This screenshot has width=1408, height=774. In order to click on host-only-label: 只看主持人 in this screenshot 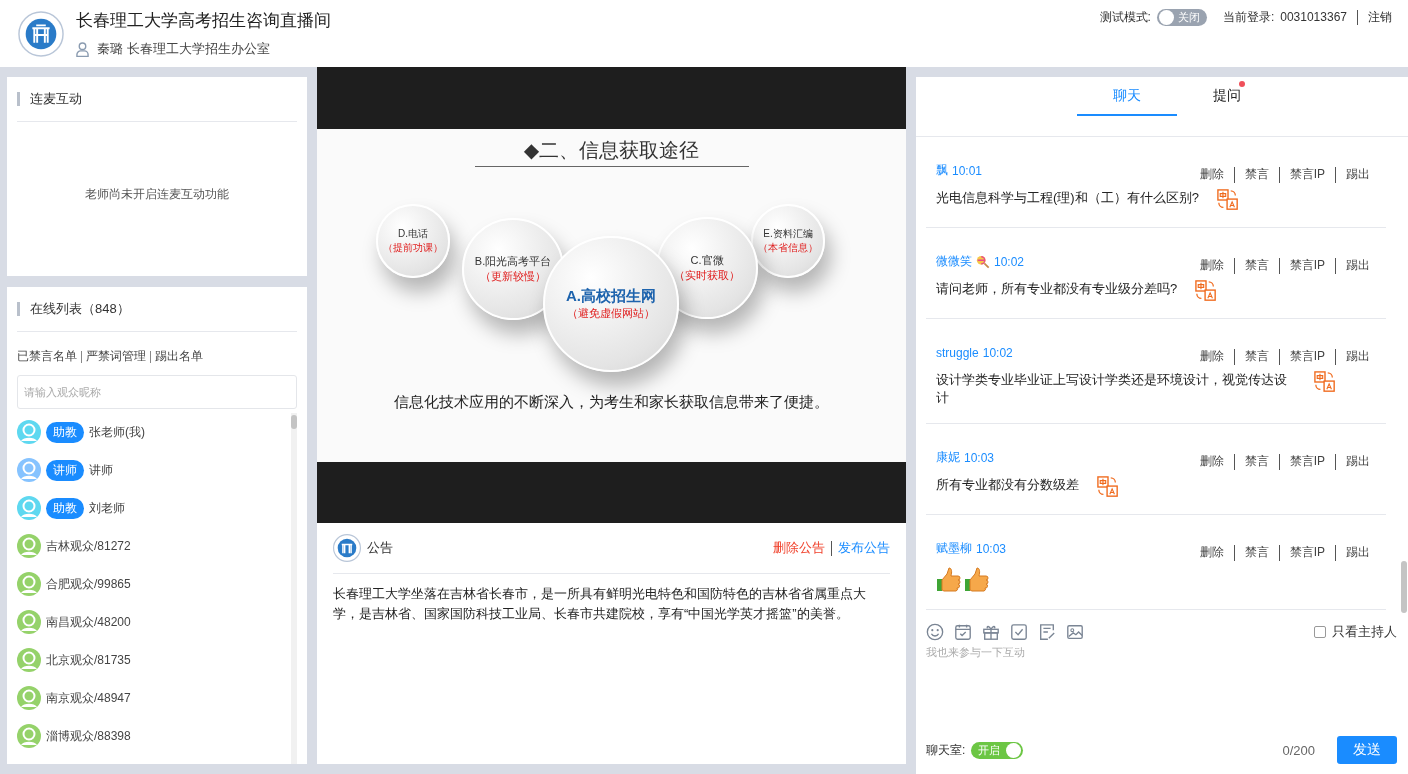, I will do `click(1364, 632)`.